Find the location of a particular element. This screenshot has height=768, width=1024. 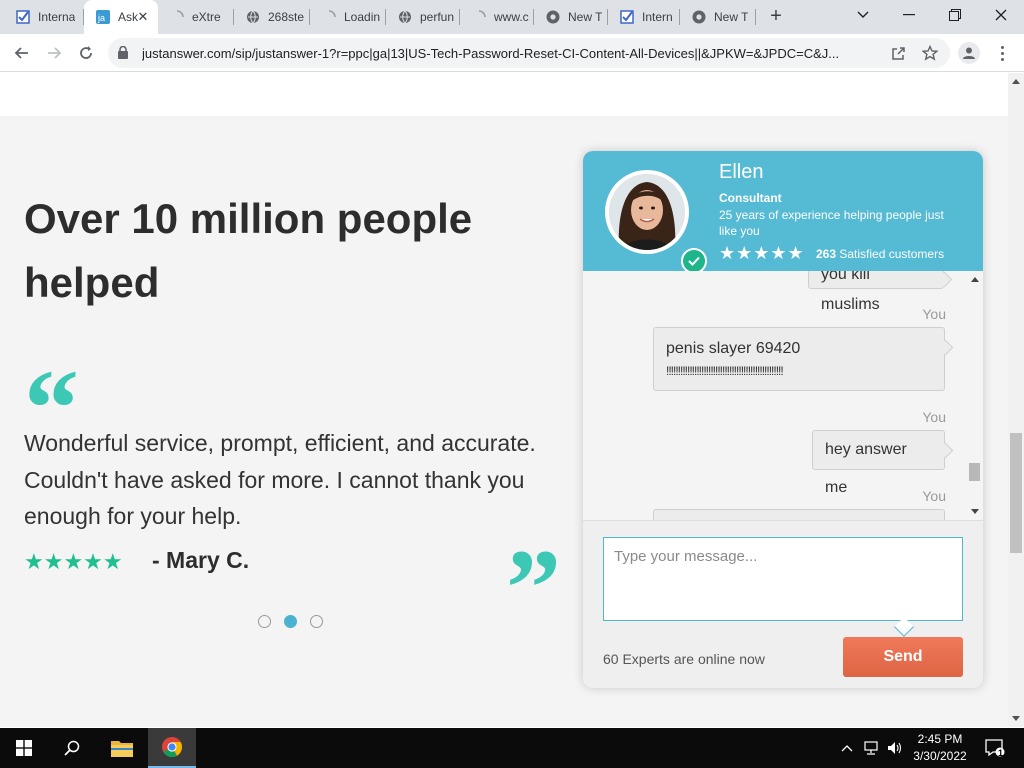

page-headline: Over 10 million people helped is located at coordinates (248, 250).